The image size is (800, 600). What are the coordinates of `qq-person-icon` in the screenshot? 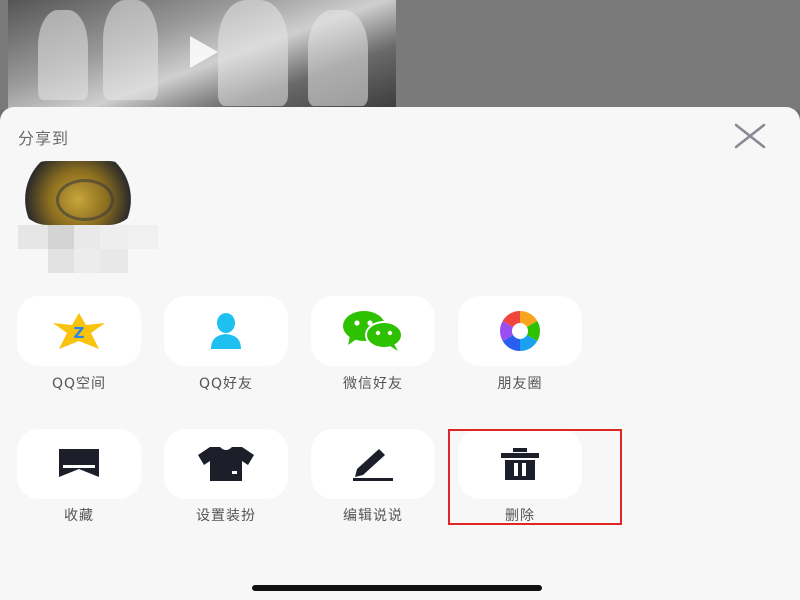 It's located at (226, 331).